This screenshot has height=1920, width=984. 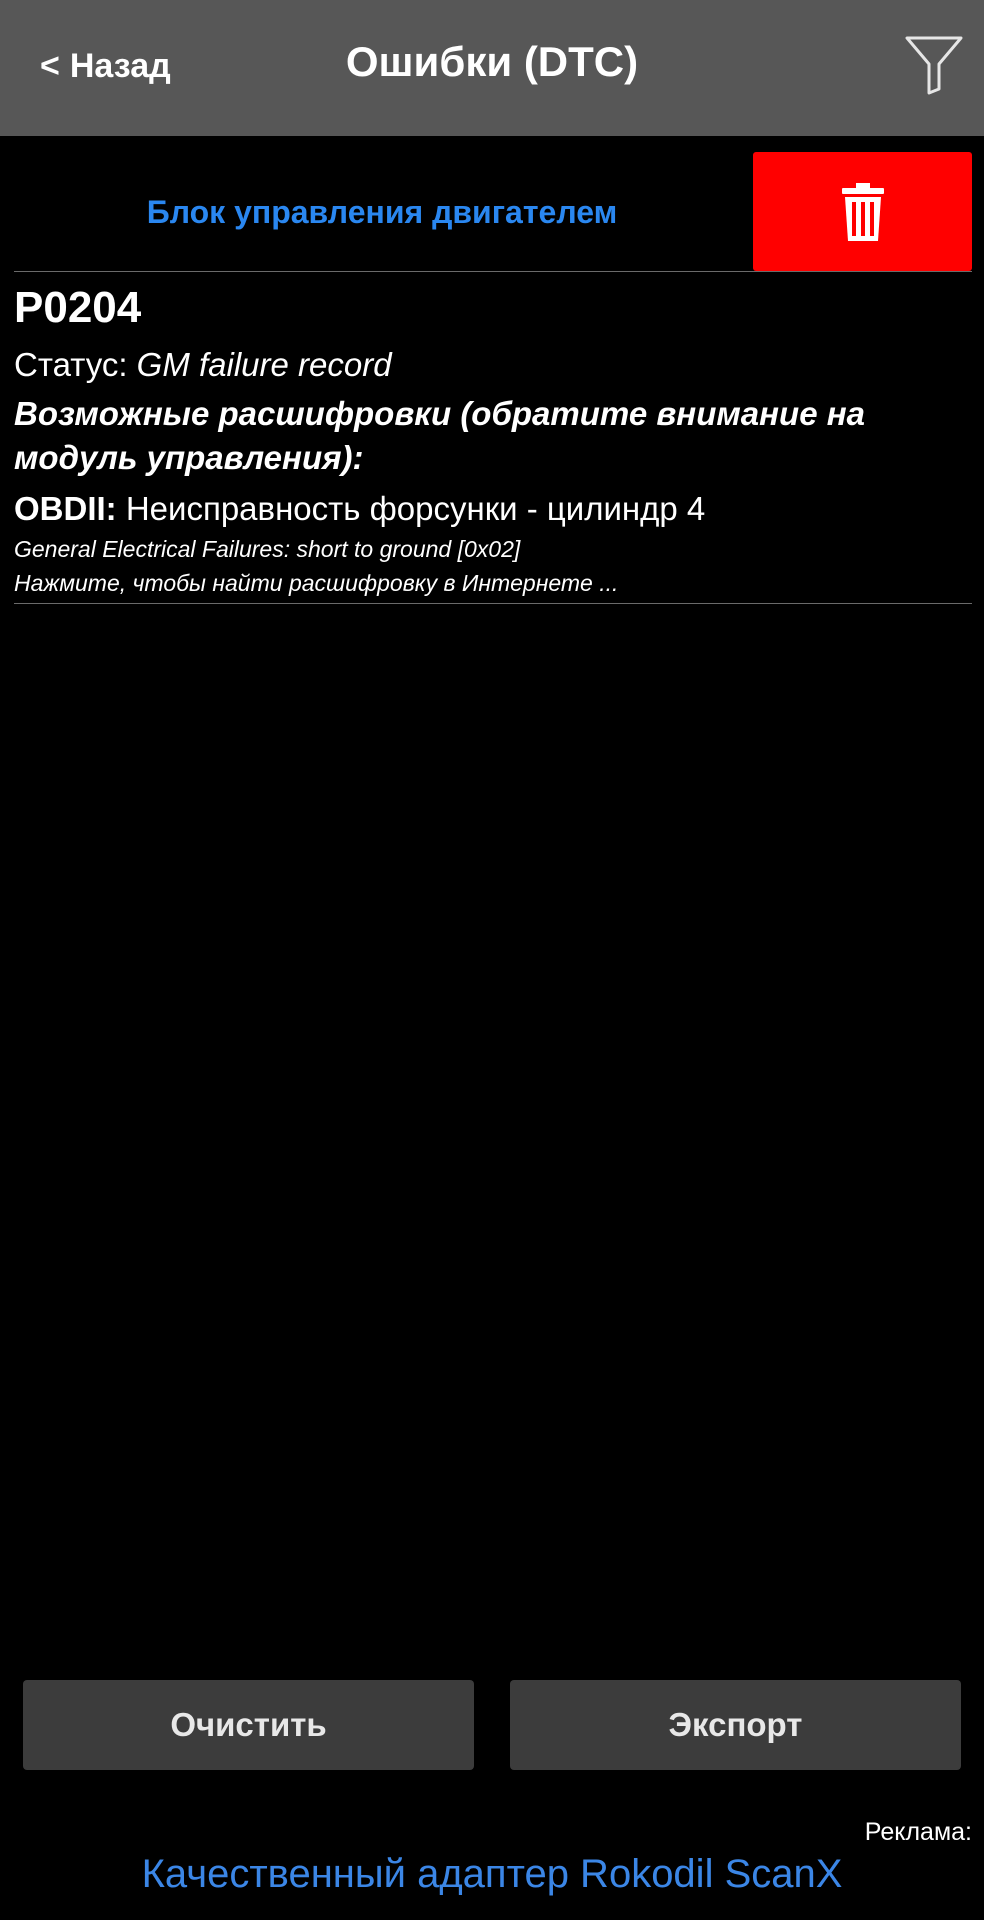 I want to click on app-bar: < Назад Ошибки (DTC), so click(x=492, y=68).